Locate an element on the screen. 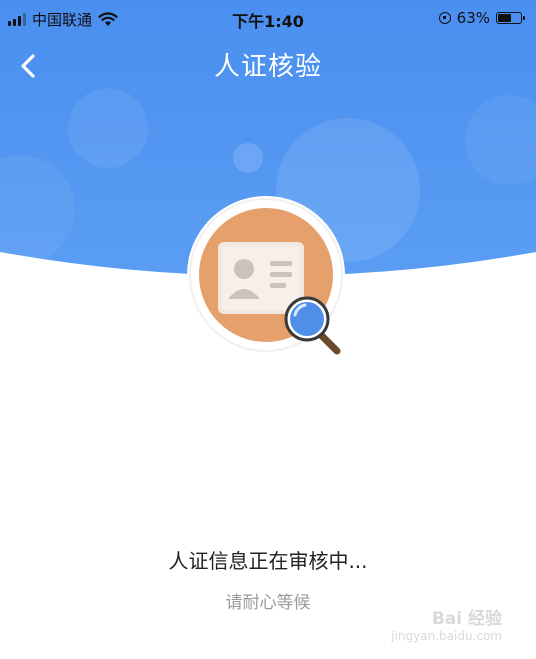  page-title: 人证核验 is located at coordinates (267, 67).